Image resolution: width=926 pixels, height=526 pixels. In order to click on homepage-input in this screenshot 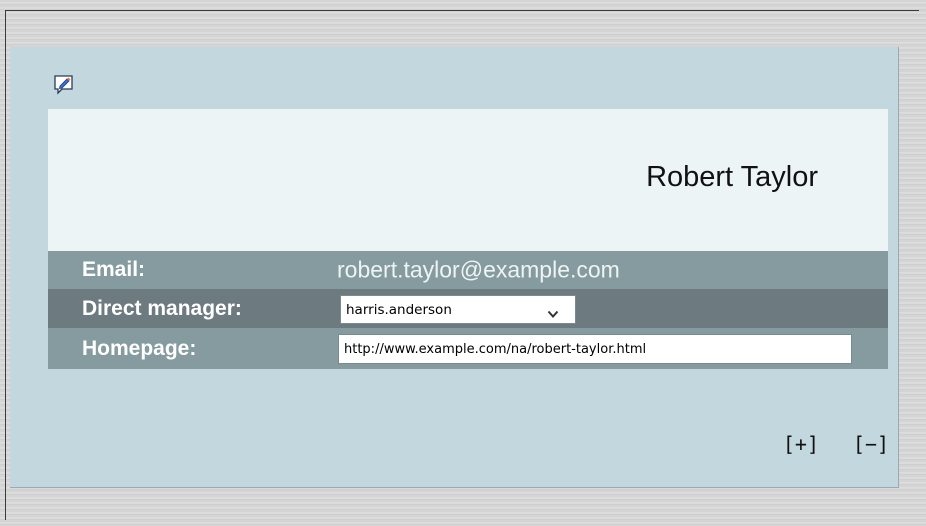, I will do `click(595, 349)`.